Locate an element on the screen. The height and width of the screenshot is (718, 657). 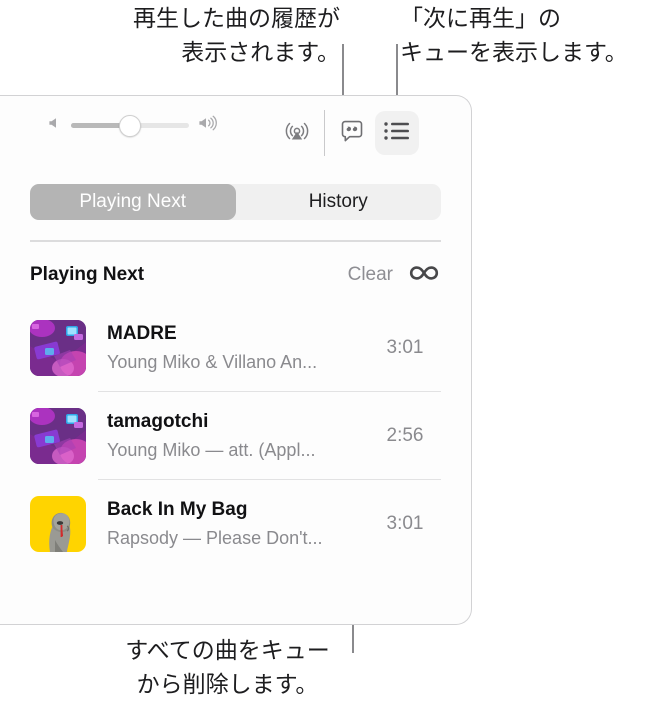
section-header: Playing Next Clear is located at coordinates (235, 275).